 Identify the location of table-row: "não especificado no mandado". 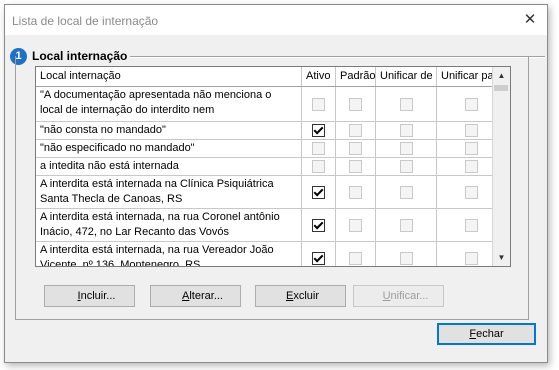
(273, 149).